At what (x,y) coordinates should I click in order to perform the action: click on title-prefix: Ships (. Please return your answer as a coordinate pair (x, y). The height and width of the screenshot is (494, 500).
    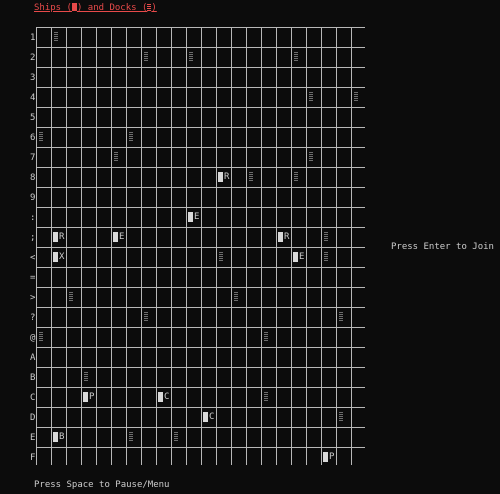
    Looking at the image, I should click on (53, 8).